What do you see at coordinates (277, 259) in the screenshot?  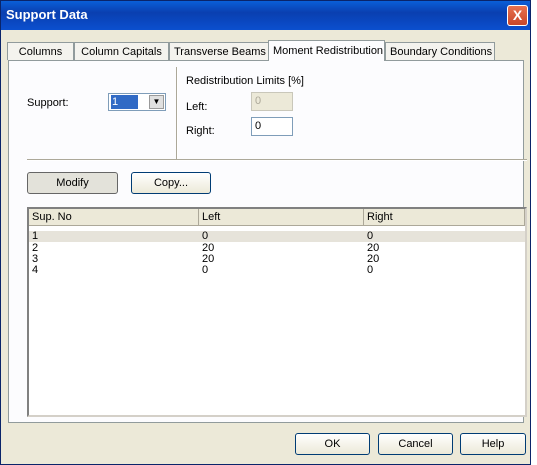 I see `table-row: 3 20 20` at bounding box center [277, 259].